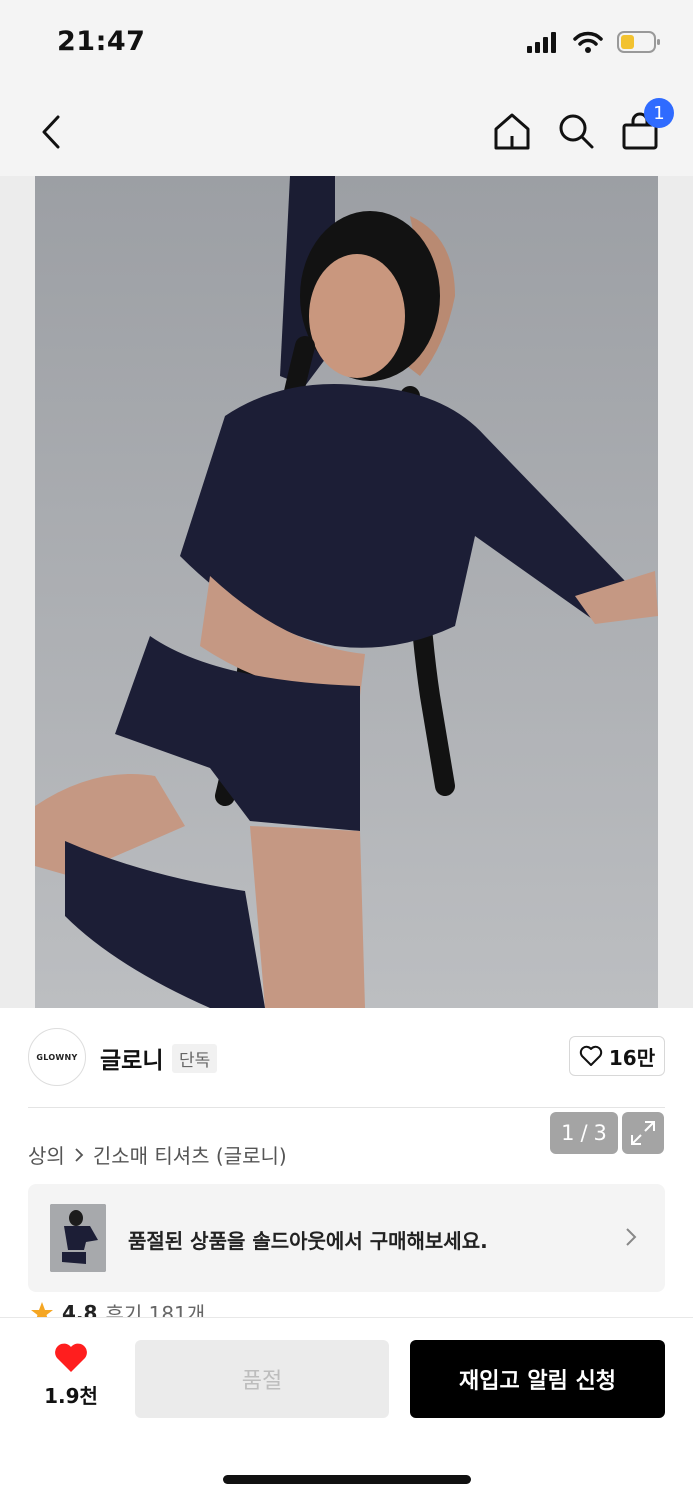 This screenshot has width=693, height=1501. I want to click on search-icon, so click(576, 131).